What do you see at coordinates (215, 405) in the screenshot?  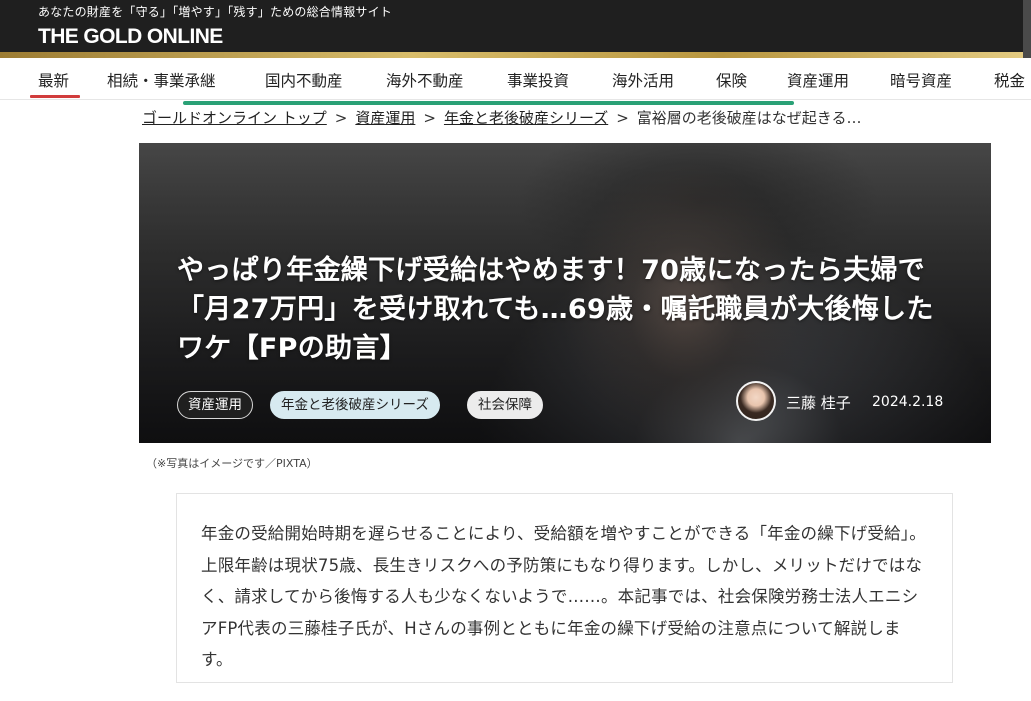 I see `tag-asset-management: 資産運用` at bounding box center [215, 405].